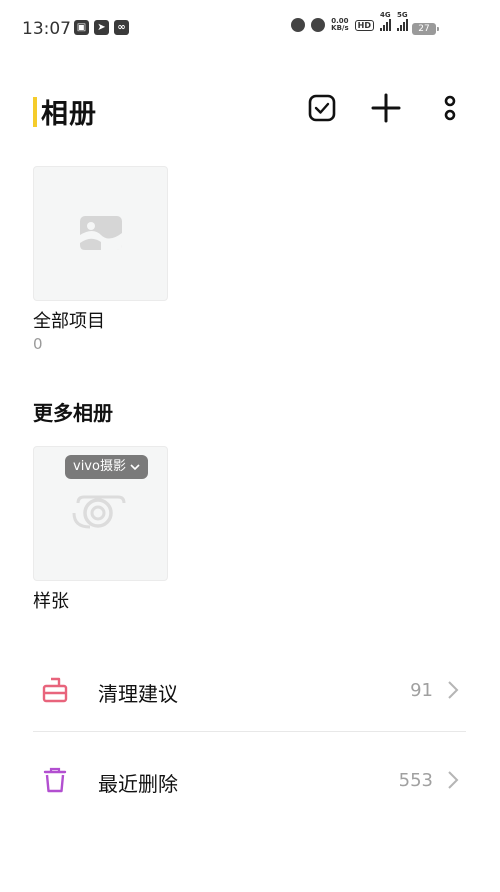  I want to click on battery-indicator: 27, so click(425, 29).